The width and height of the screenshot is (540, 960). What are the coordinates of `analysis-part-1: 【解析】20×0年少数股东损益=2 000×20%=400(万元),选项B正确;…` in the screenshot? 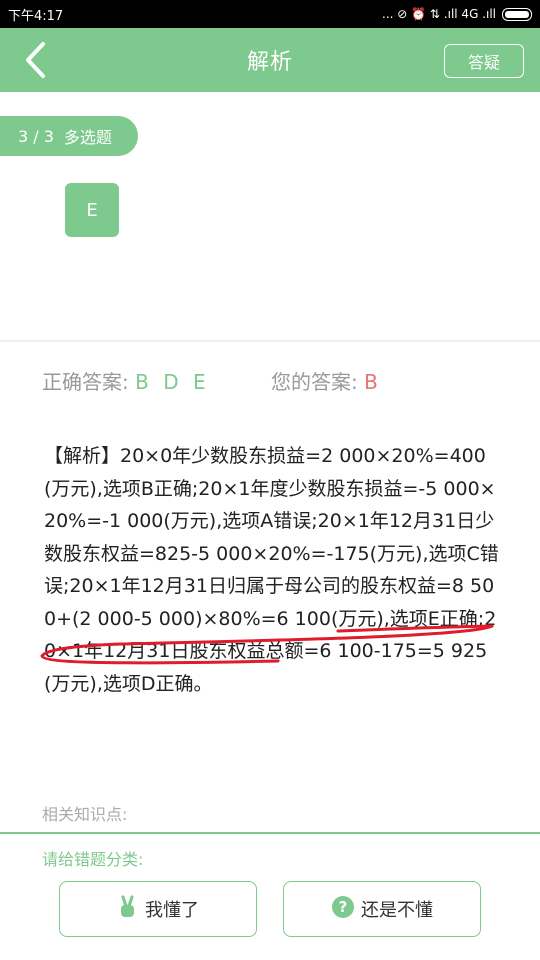 It's located at (271, 521).